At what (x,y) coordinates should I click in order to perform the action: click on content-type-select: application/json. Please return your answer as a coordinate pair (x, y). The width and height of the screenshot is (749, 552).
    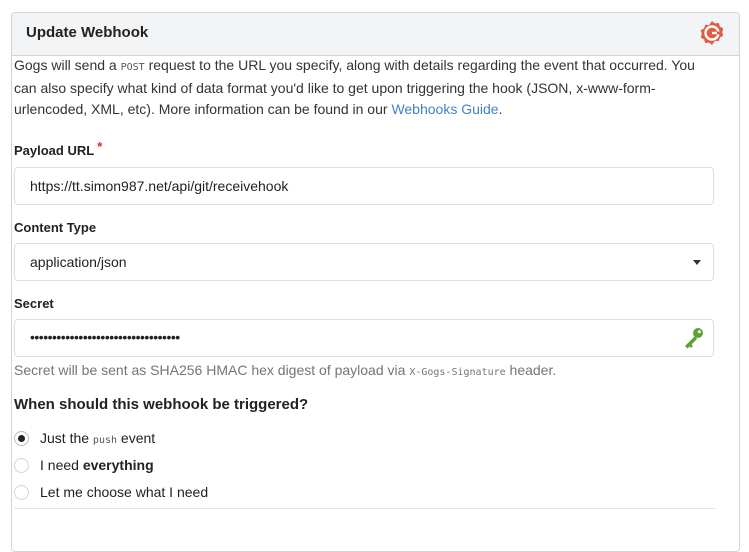
    Looking at the image, I should click on (364, 262).